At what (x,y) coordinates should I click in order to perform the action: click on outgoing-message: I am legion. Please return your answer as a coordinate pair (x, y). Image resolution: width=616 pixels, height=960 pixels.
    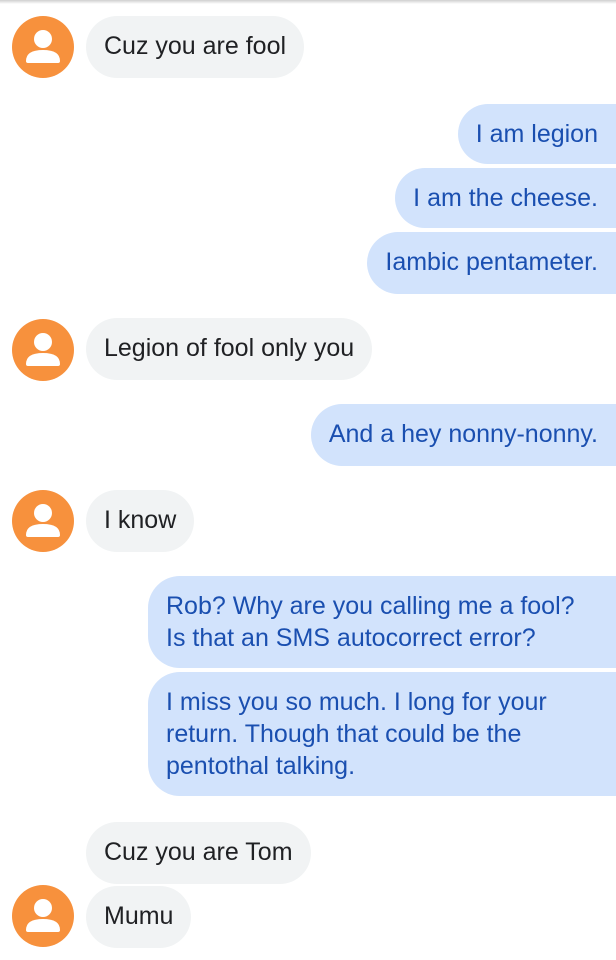
    Looking at the image, I should click on (536, 134).